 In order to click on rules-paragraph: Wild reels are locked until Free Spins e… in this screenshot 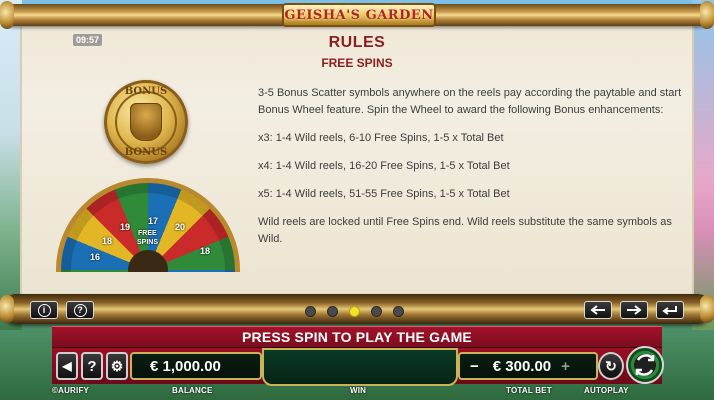, I will do `click(465, 230)`.